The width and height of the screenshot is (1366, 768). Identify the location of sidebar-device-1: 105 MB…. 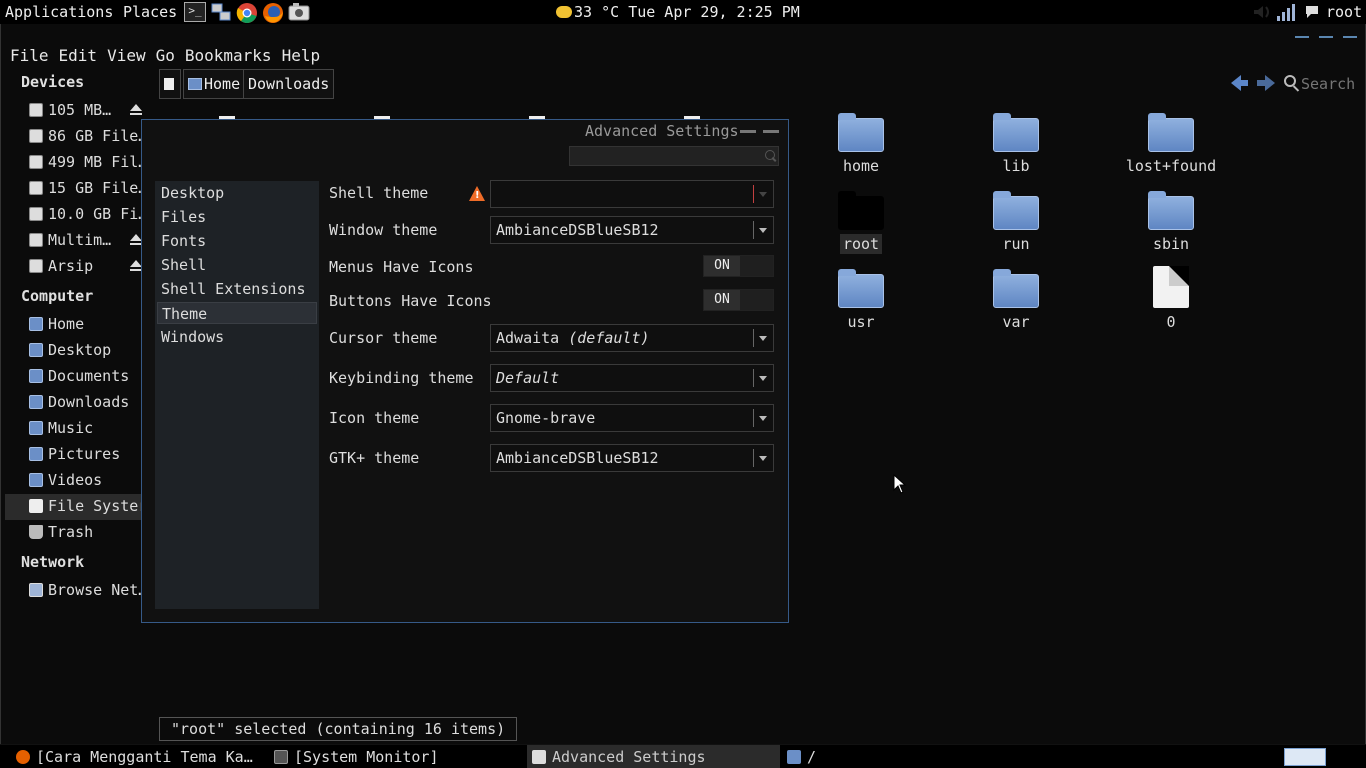
(86, 113).